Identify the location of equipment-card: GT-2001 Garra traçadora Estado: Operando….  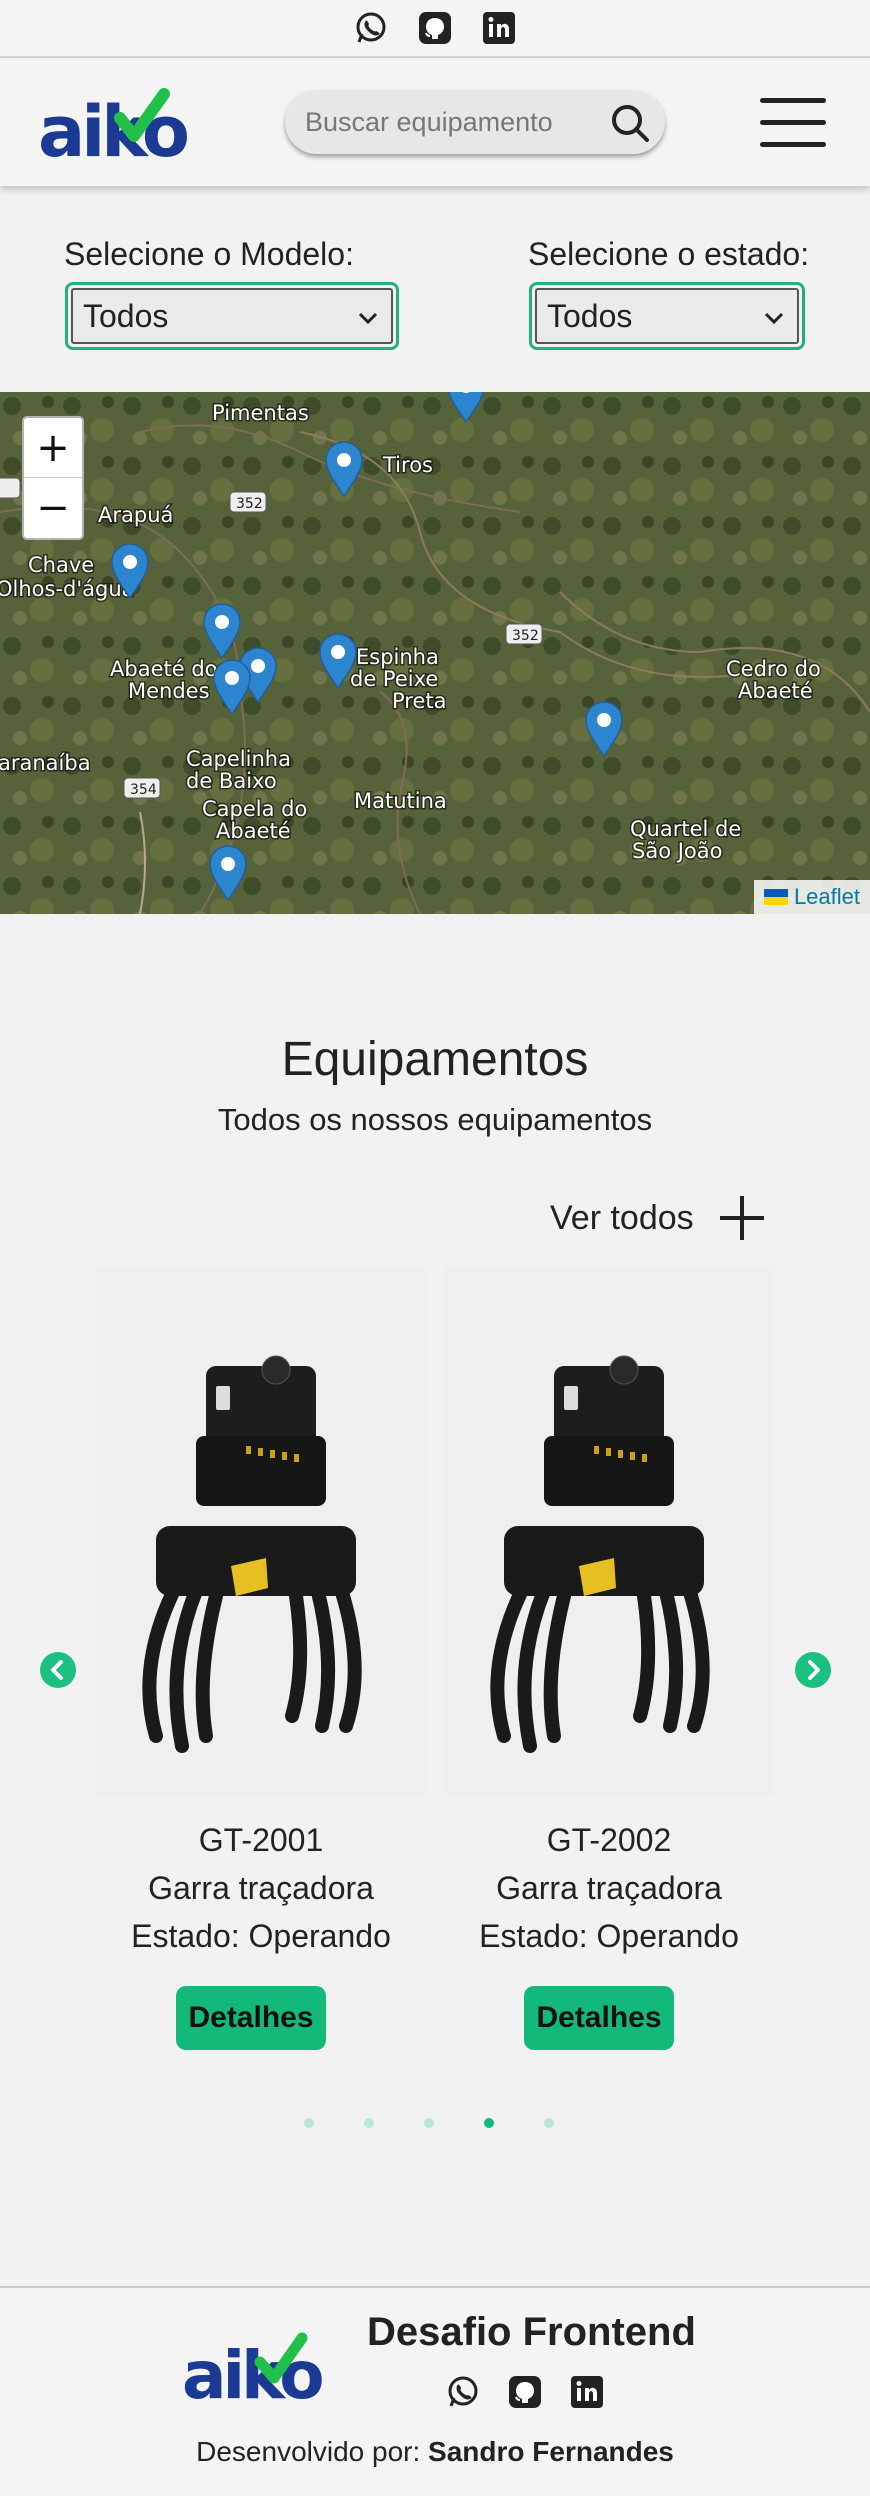
(261, 1658).